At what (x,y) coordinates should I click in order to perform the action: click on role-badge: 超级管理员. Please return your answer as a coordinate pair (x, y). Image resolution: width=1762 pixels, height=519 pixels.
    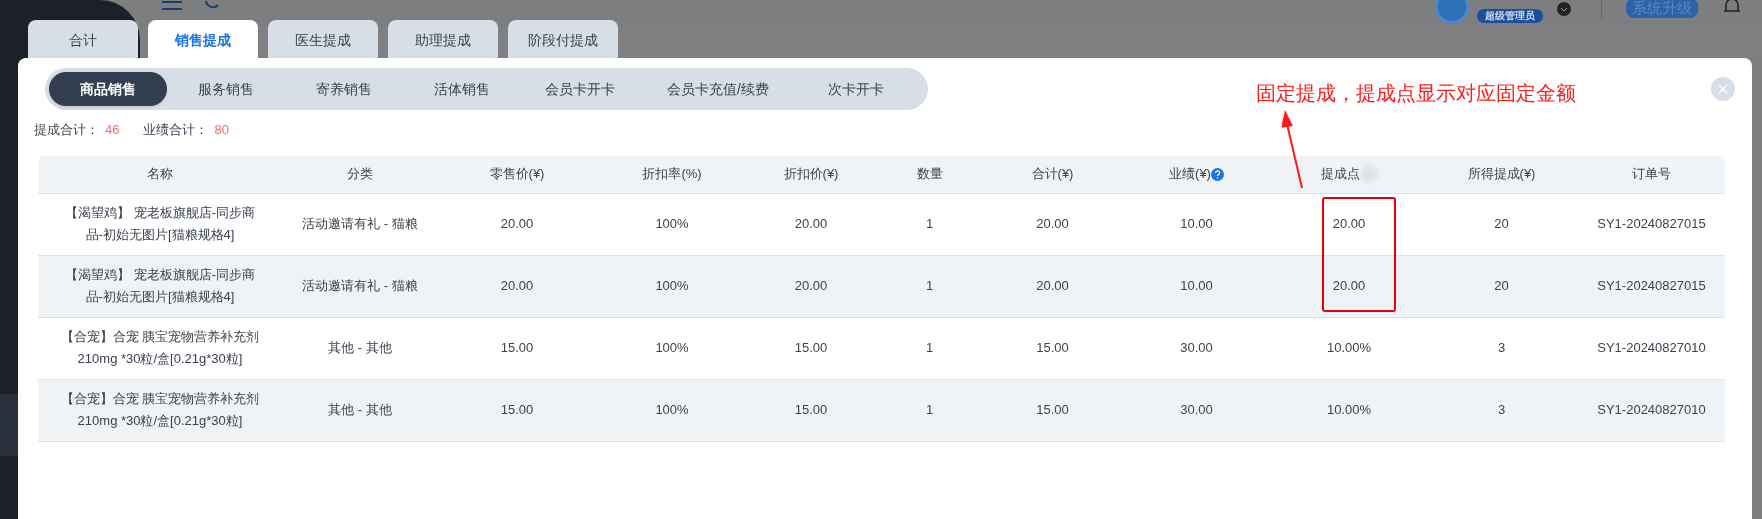
    Looking at the image, I should click on (1510, 16).